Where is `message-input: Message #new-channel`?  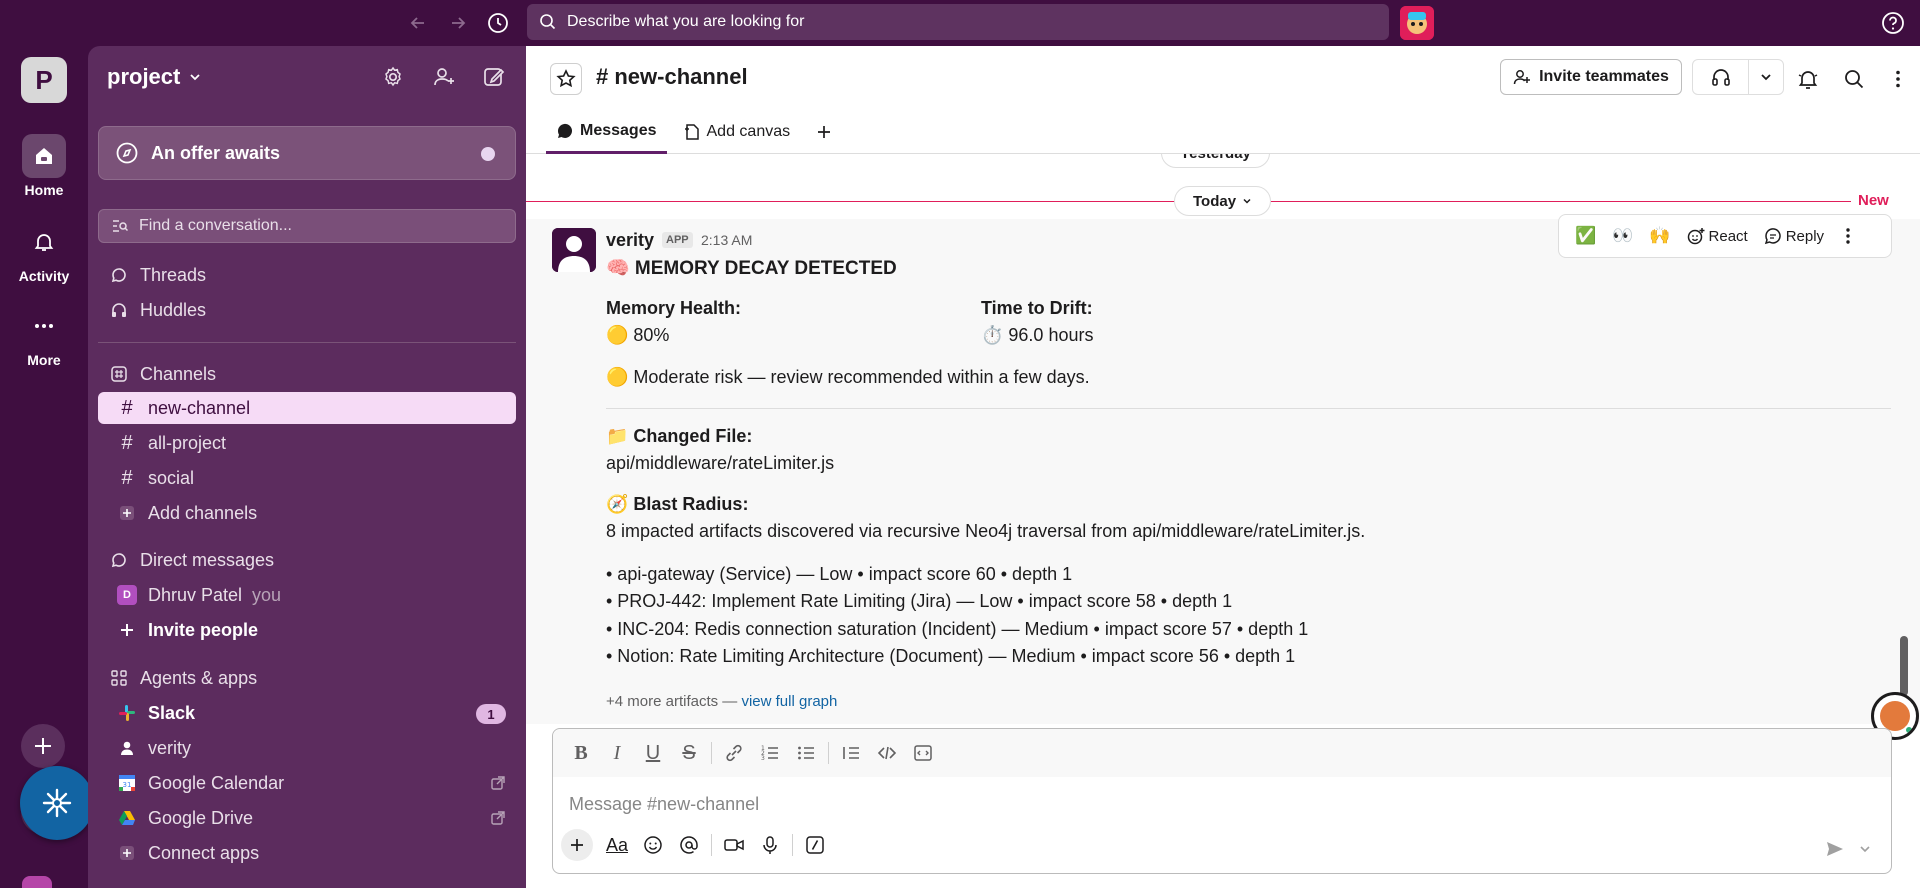
message-input: Message #new-channel is located at coordinates (664, 804).